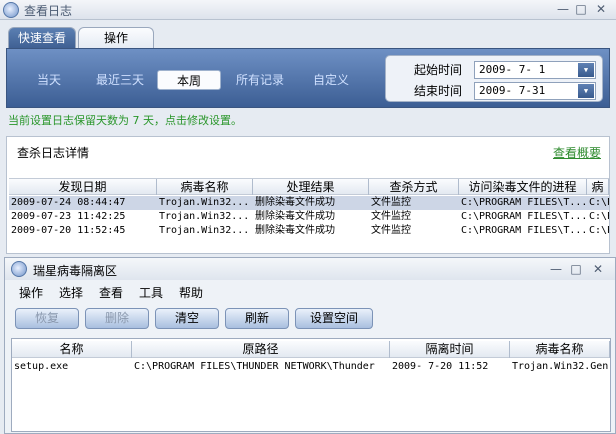  Describe the element at coordinates (151, 292) in the screenshot. I see `menu-tools: 工具` at that location.